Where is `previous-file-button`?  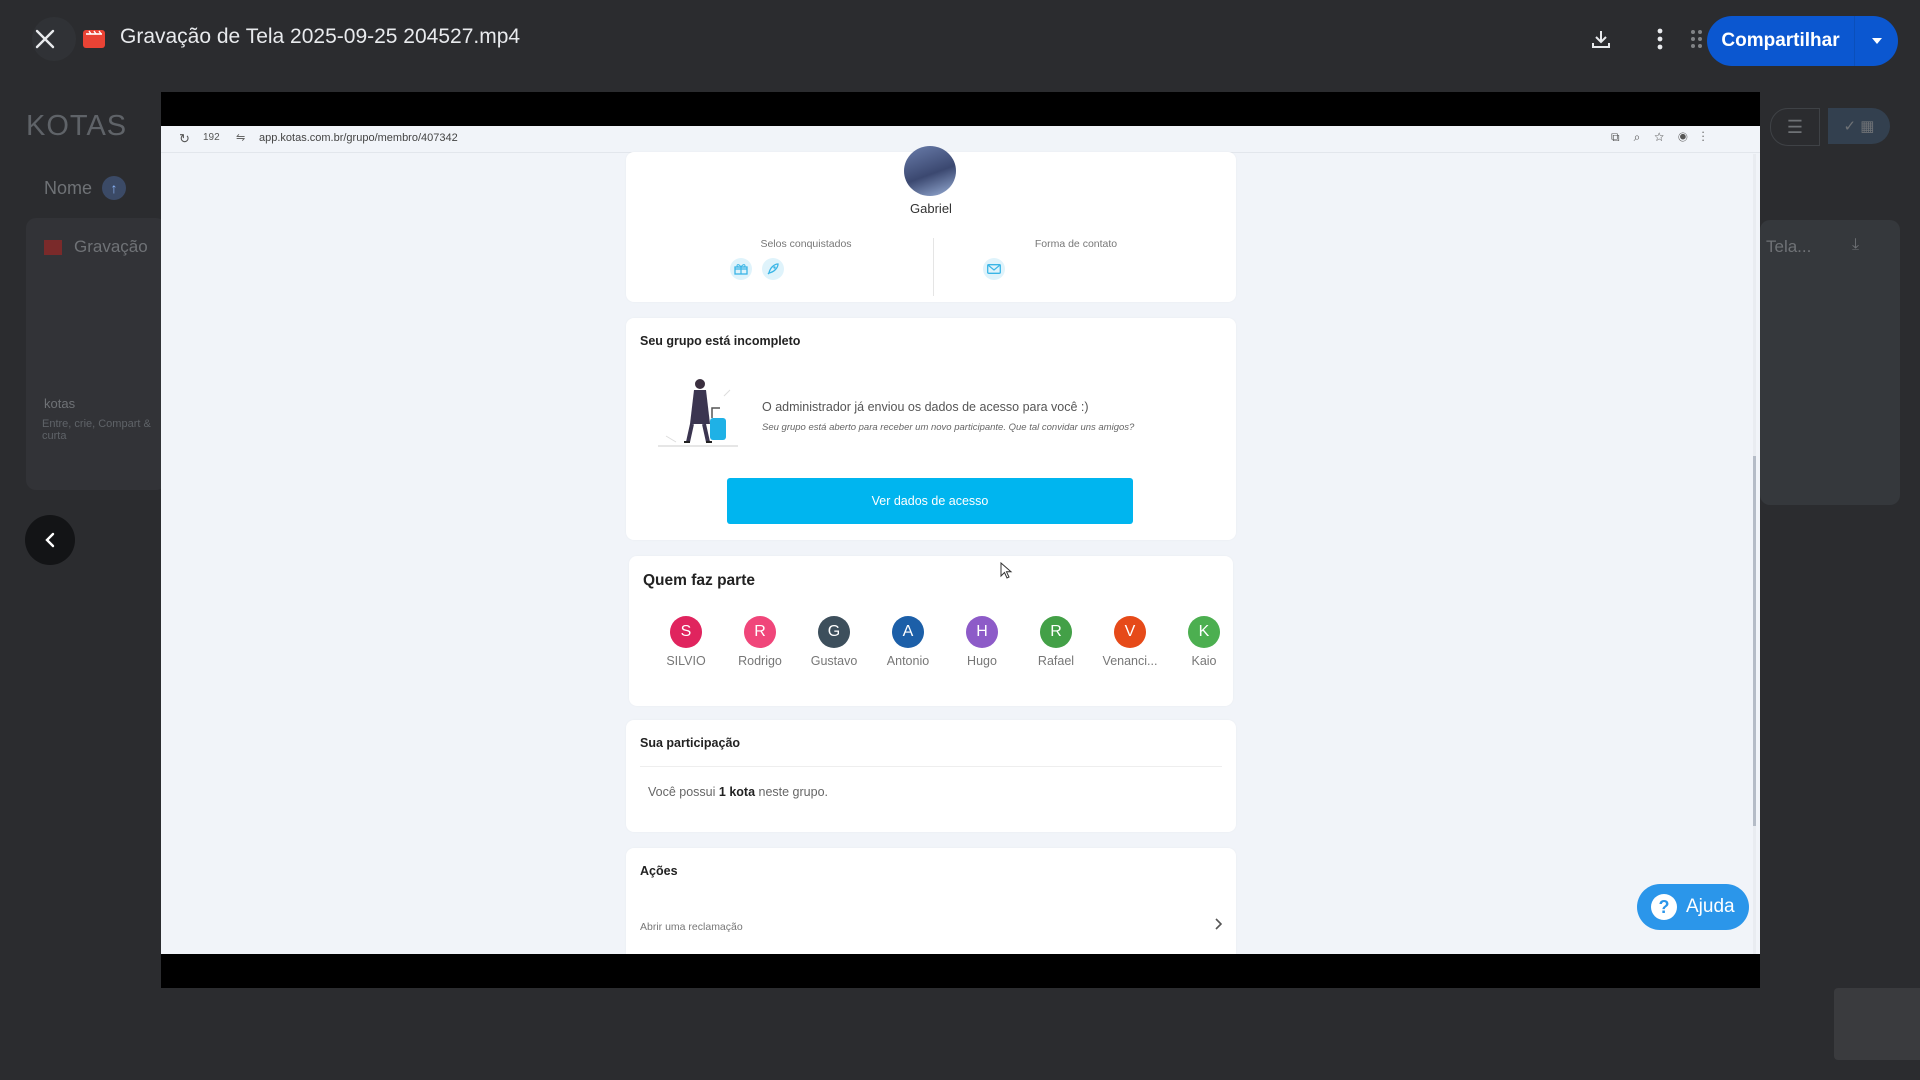
previous-file-button is located at coordinates (50, 540).